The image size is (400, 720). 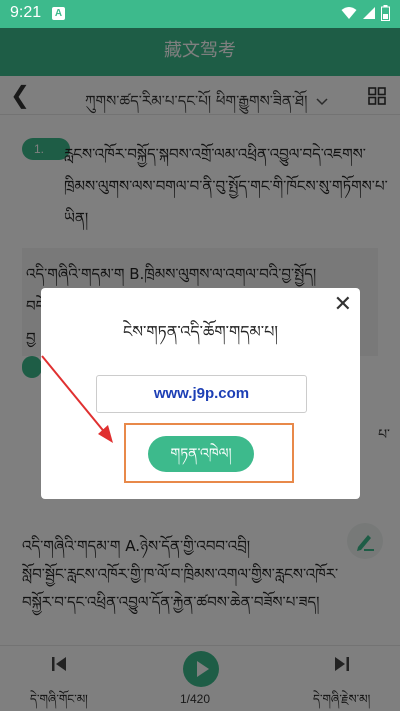 I want to click on signal-icon, so click(x=369, y=13).